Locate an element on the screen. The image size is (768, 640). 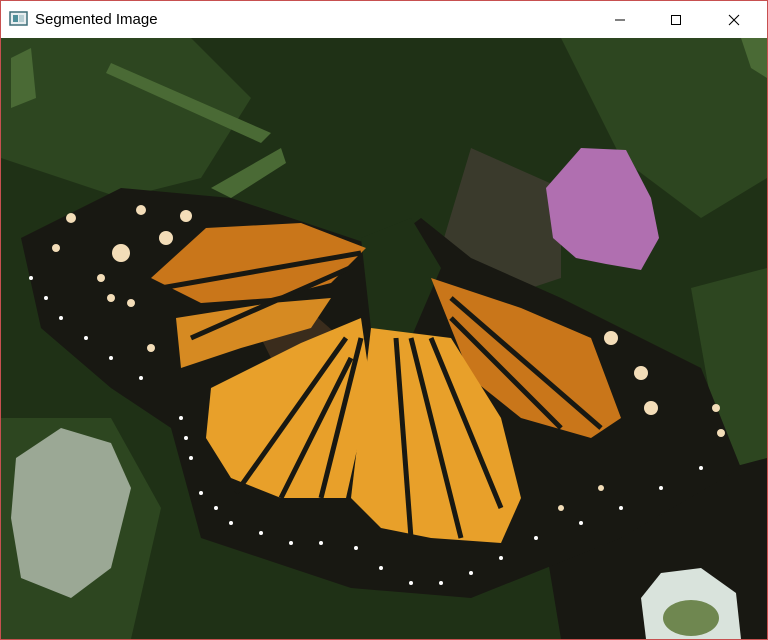
maximize-icon is located at coordinates (676, 19).